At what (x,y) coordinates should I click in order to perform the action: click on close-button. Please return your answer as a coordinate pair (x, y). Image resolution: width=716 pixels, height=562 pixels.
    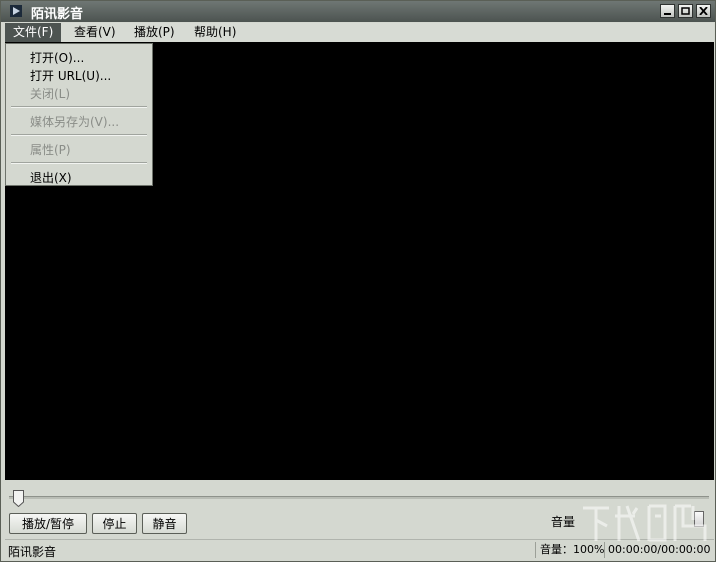
    Looking at the image, I should click on (703, 11).